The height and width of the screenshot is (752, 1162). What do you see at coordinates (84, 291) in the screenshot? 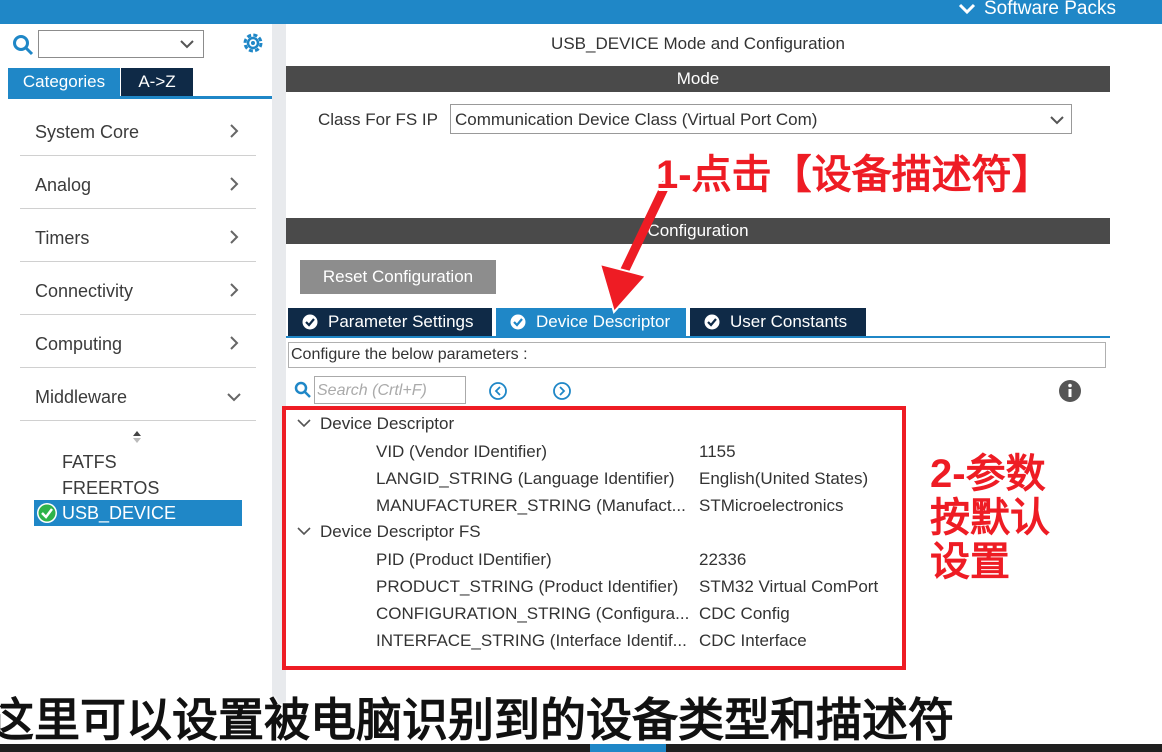
I see `category-label: Connectivity` at bounding box center [84, 291].